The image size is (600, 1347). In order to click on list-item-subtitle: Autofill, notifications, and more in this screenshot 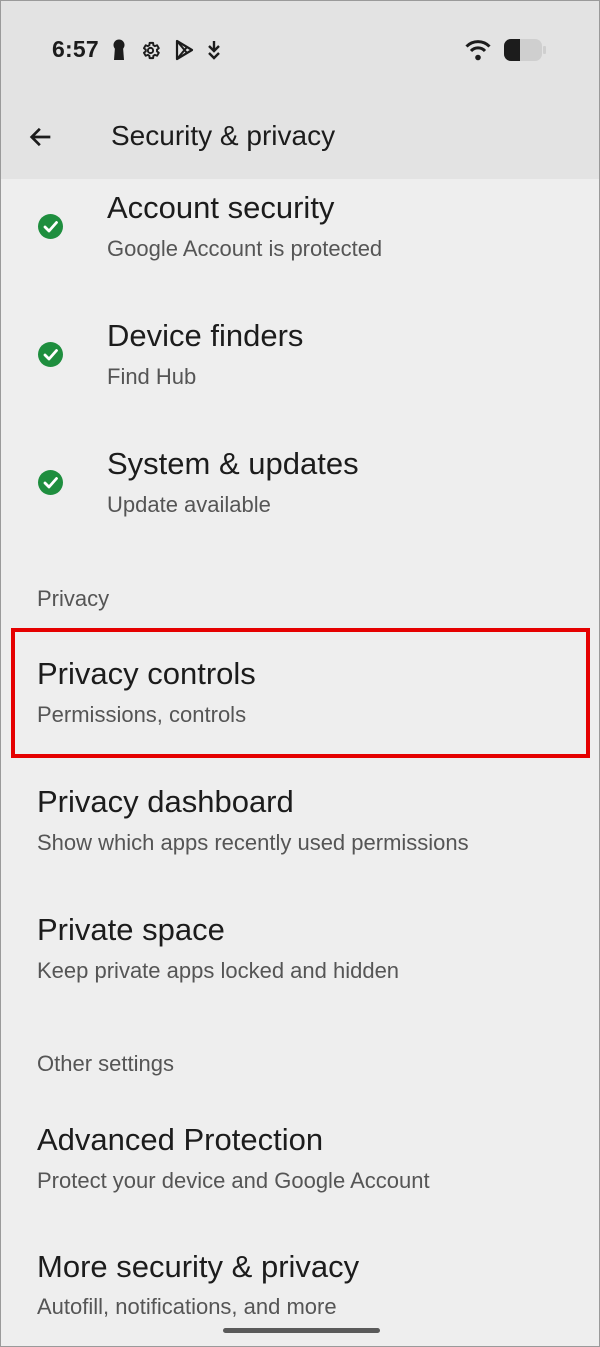, I will do `click(187, 1306)`.